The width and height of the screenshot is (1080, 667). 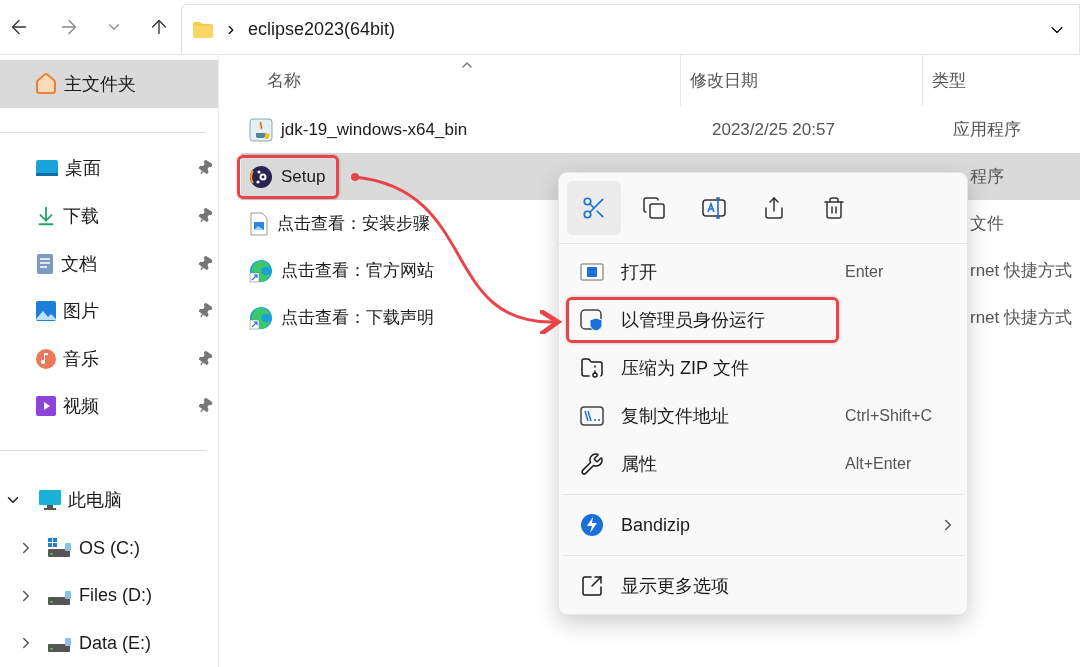 I want to click on file-name: 点击查看：官方网站, so click(x=357, y=271).